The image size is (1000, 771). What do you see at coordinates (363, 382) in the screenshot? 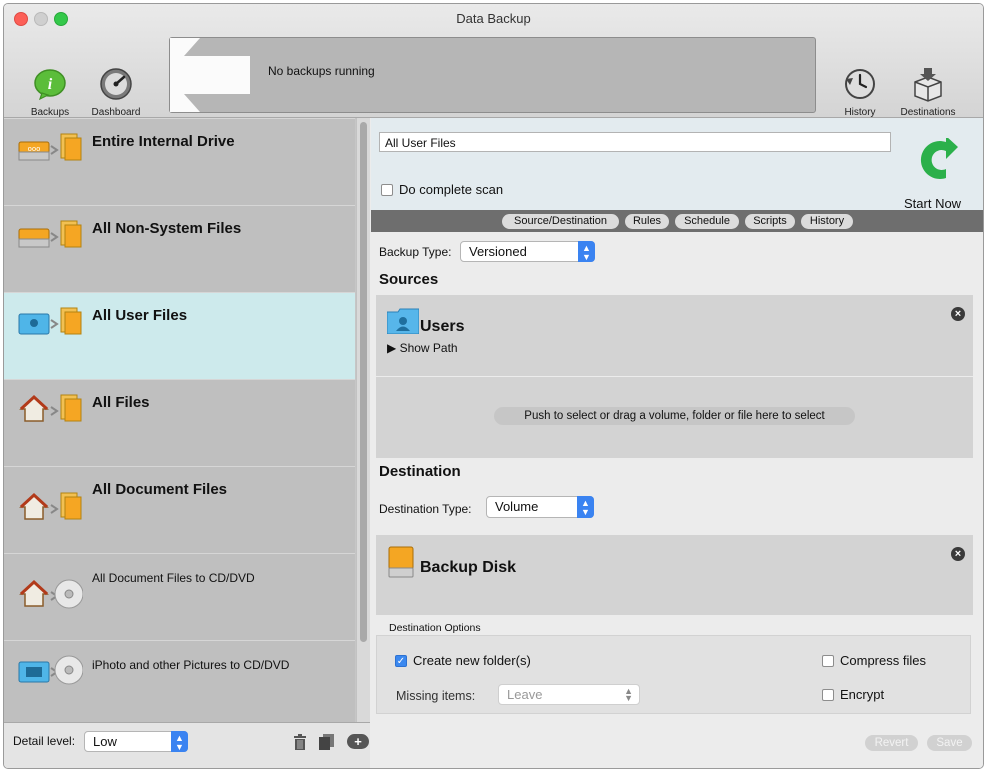
I see `scrollbar-thumb` at bounding box center [363, 382].